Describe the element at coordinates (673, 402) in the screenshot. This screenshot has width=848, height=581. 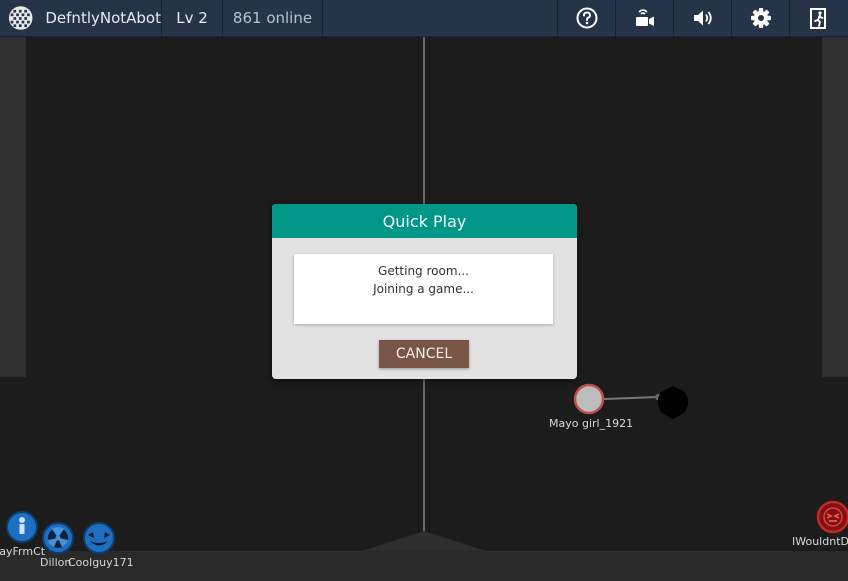
I see `black-spiked-ball` at that location.